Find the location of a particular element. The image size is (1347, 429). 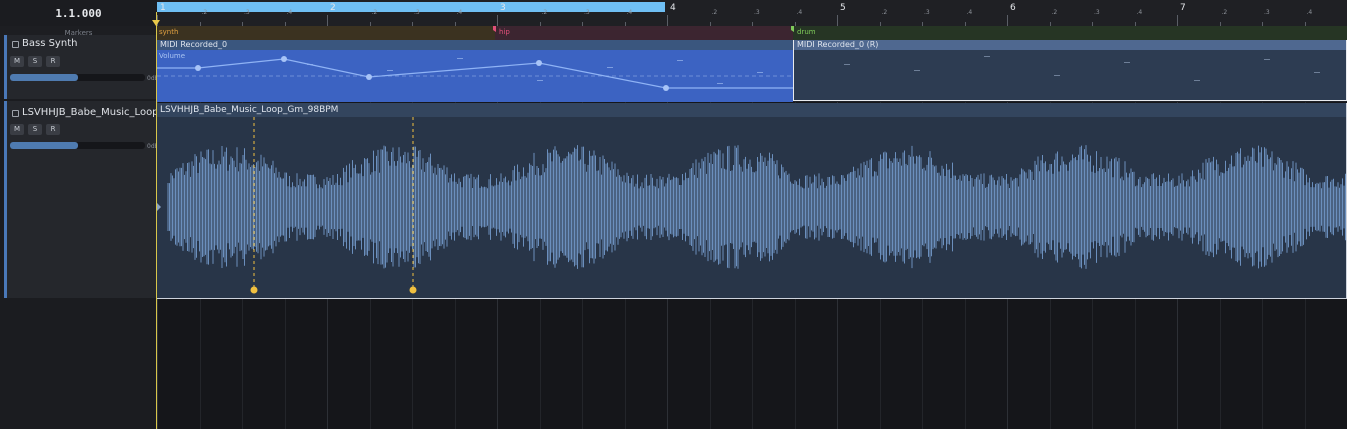

automation-lane is located at coordinates (475, 76).